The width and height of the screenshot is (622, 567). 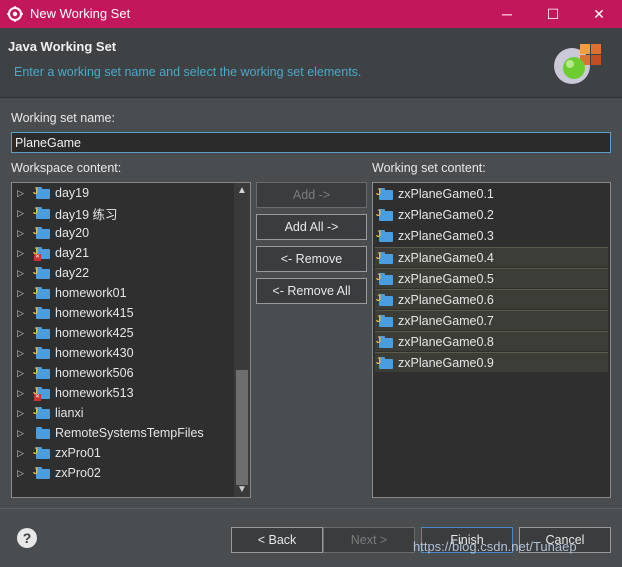 I want to click on tree-item-label: day19 练习, so click(x=86, y=214).